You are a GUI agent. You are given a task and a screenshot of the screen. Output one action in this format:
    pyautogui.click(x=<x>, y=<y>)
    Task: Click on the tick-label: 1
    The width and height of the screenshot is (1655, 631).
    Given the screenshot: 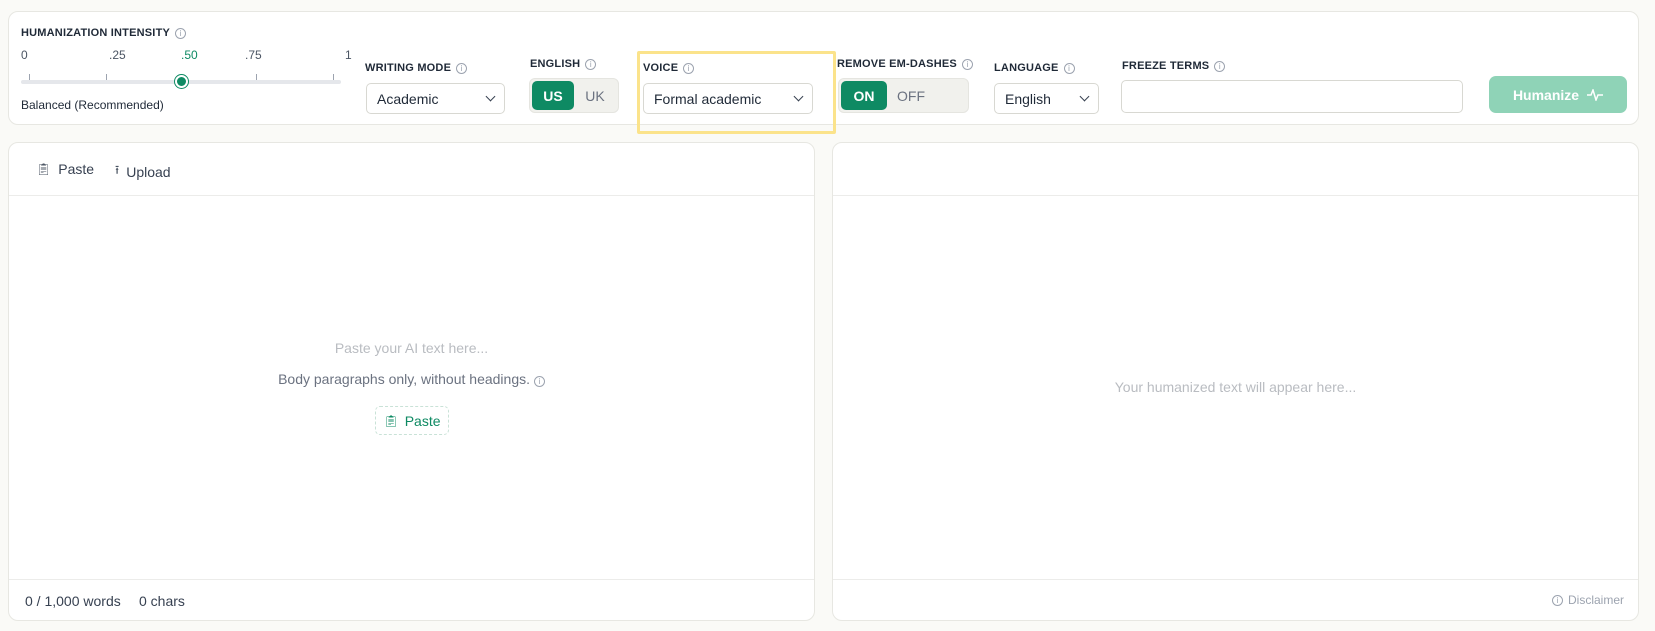 What is the action you would take?
    pyautogui.click(x=348, y=55)
    